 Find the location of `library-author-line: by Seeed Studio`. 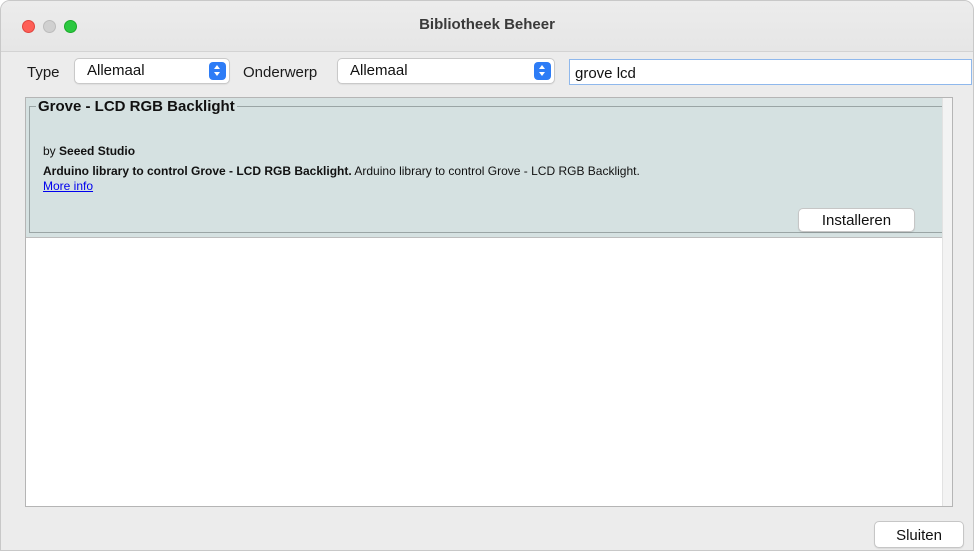

library-author-line: by Seeed Studio is located at coordinates (89, 151).